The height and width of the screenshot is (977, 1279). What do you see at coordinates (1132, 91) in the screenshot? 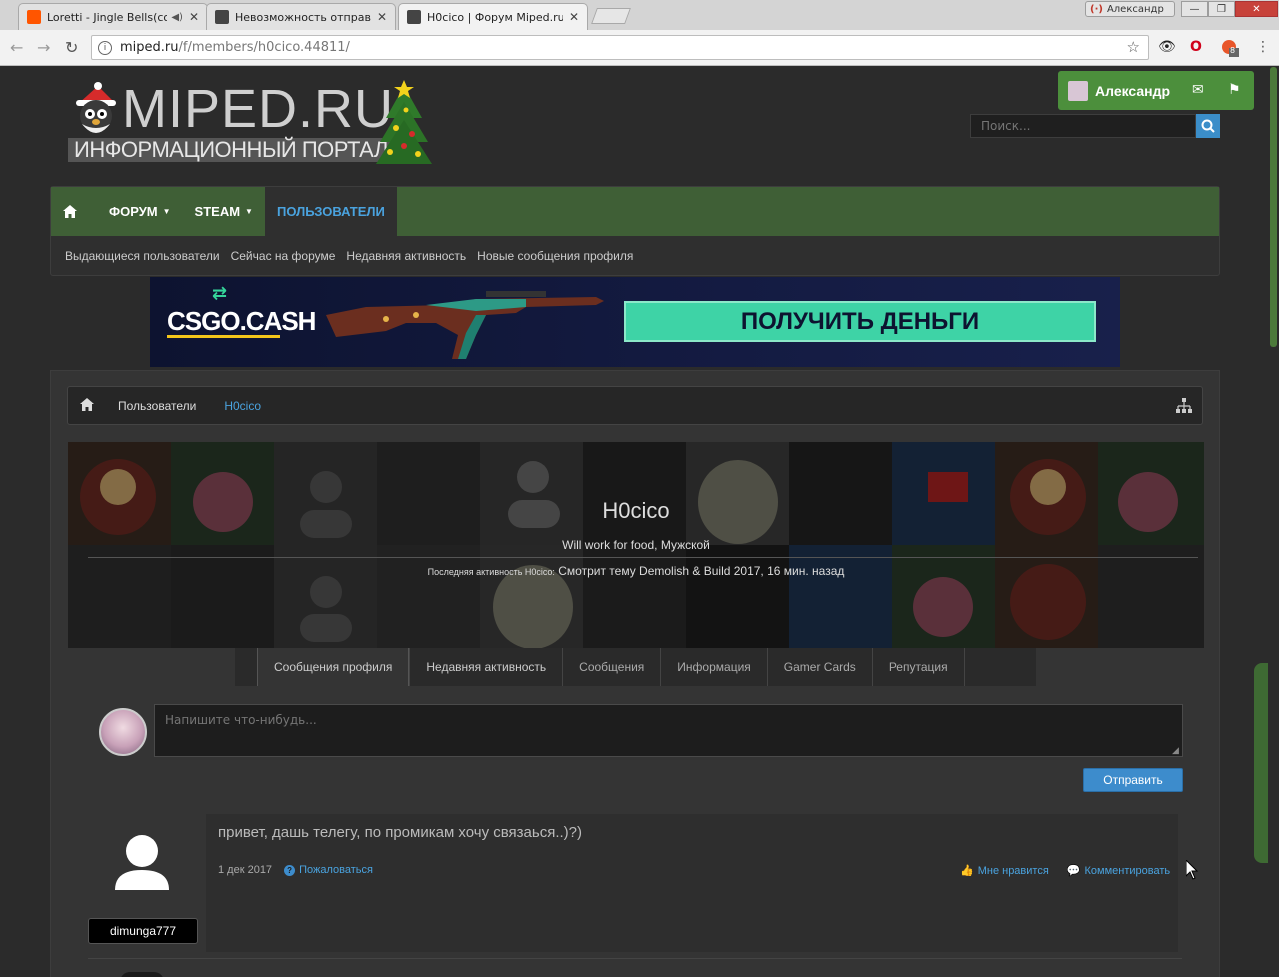
I see `account-name: Александр` at bounding box center [1132, 91].